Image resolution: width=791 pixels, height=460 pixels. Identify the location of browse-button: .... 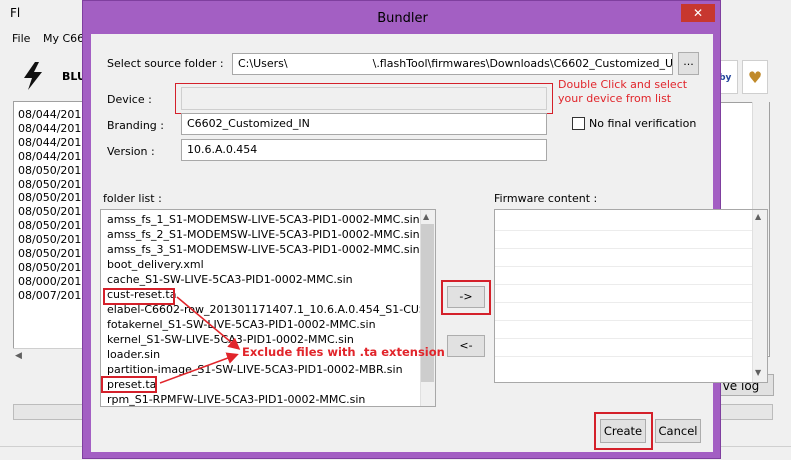
(688, 63).